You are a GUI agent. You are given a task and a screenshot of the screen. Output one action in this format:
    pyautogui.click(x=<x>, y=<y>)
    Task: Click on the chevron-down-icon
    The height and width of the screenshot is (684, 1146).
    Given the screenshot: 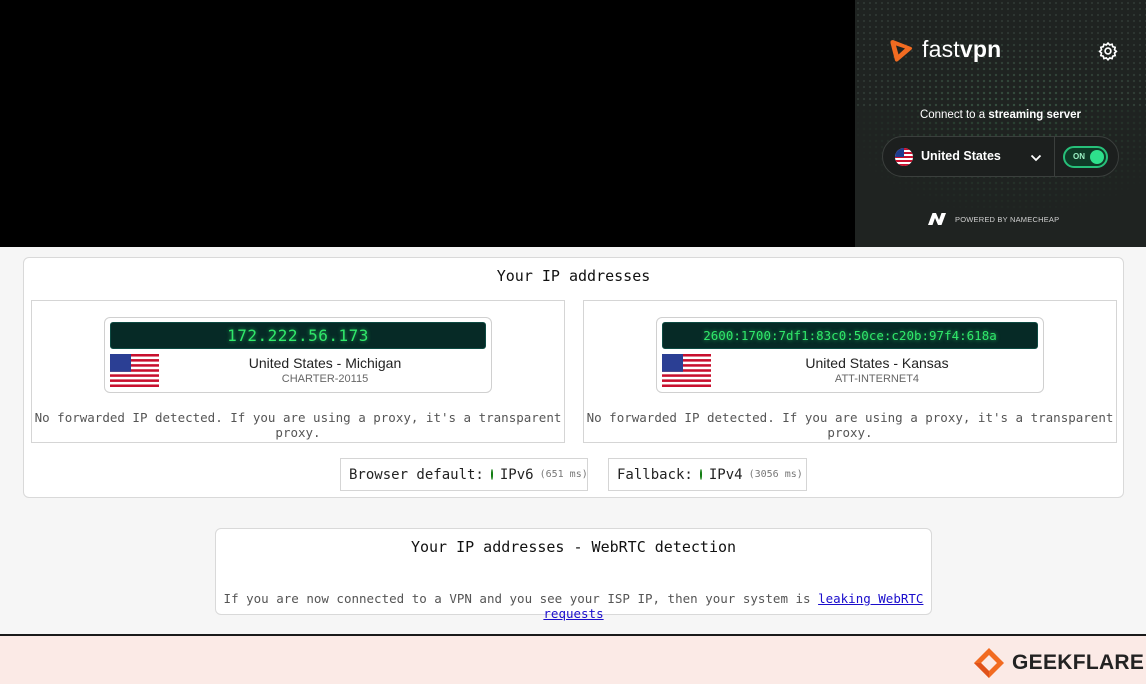 What is the action you would take?
    pyautogui.click(x=1036, y=158)
    